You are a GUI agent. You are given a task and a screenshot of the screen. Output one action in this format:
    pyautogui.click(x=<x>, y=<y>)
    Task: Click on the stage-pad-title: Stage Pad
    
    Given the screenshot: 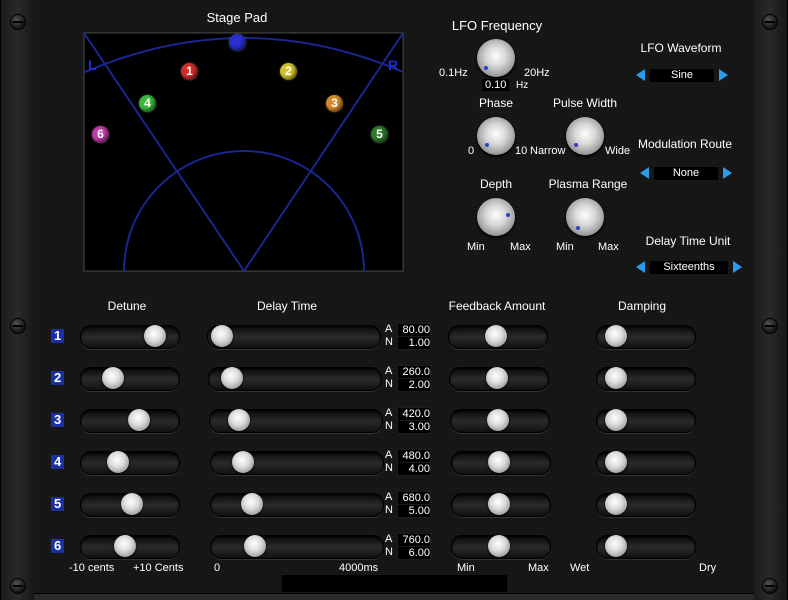 What is the action you would take?
    pyautogui.click(x=237, y=17)
    